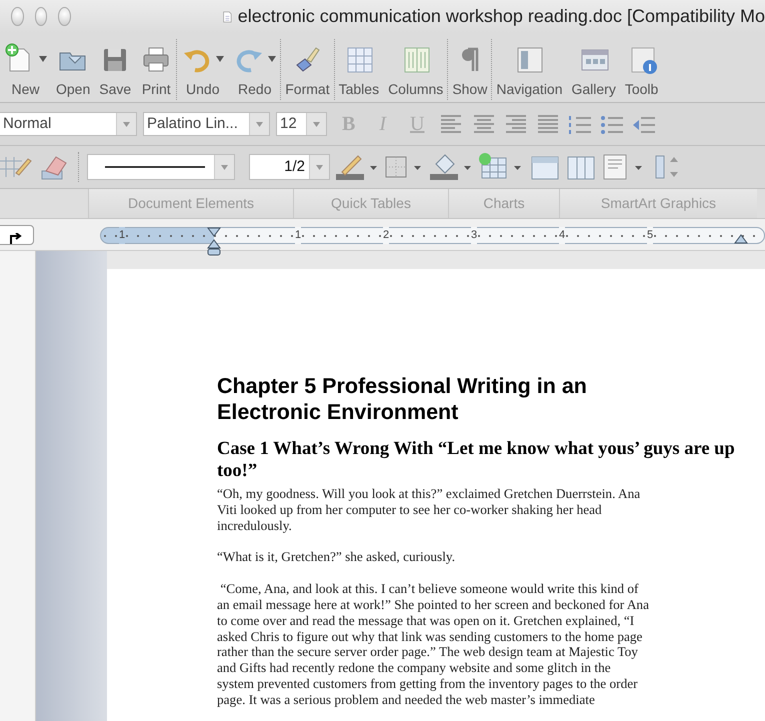  I want to click on tab-stop-icon, so click(16, 239).